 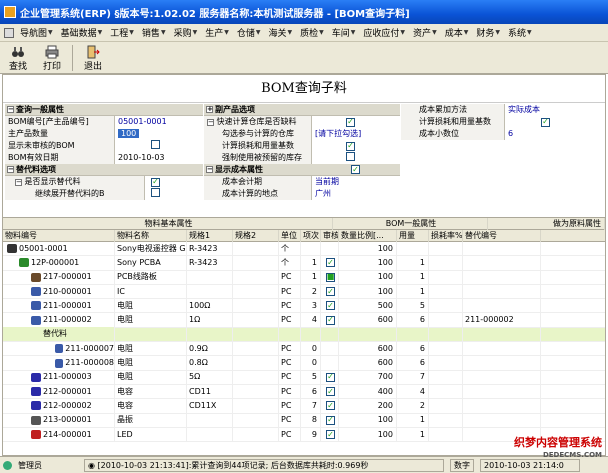 What do you see at coordinates (311, 363) in the screenshot?
I see `cell-seq: 0` at bounding box center [311, 363].